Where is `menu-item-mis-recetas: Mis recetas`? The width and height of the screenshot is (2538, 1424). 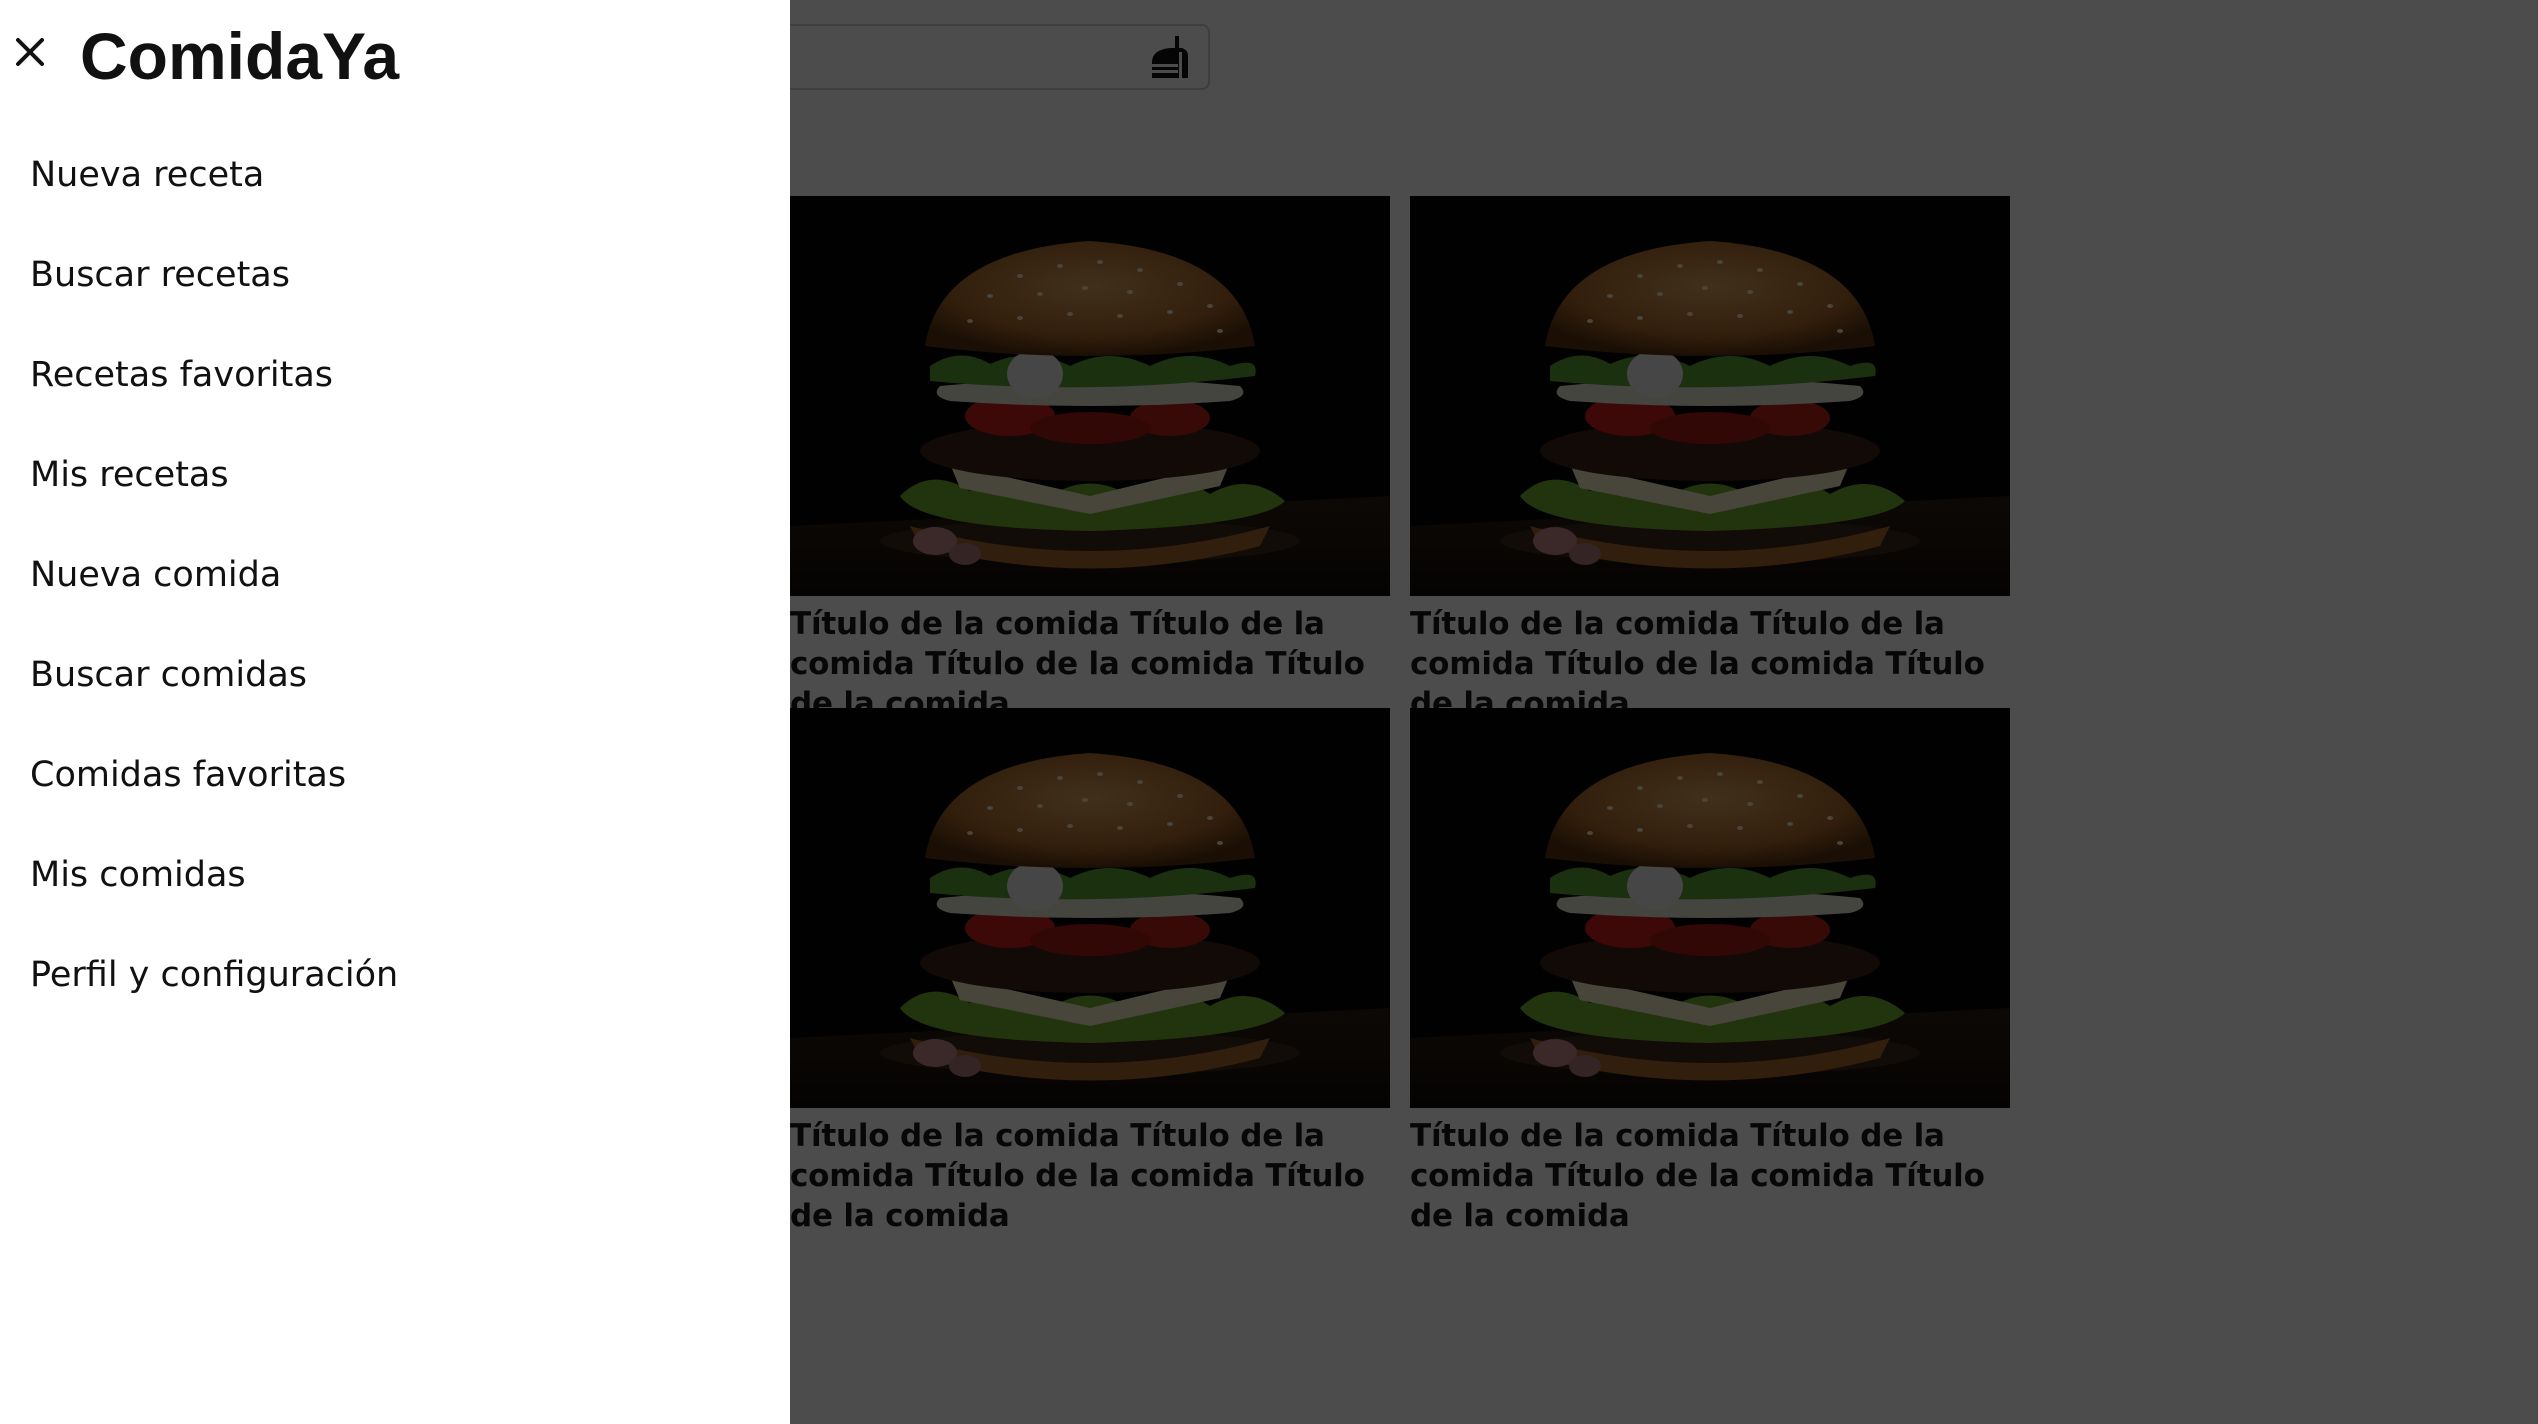 menu-item-mis-recetas: Mis recetas is located at coordinates (395, 490).